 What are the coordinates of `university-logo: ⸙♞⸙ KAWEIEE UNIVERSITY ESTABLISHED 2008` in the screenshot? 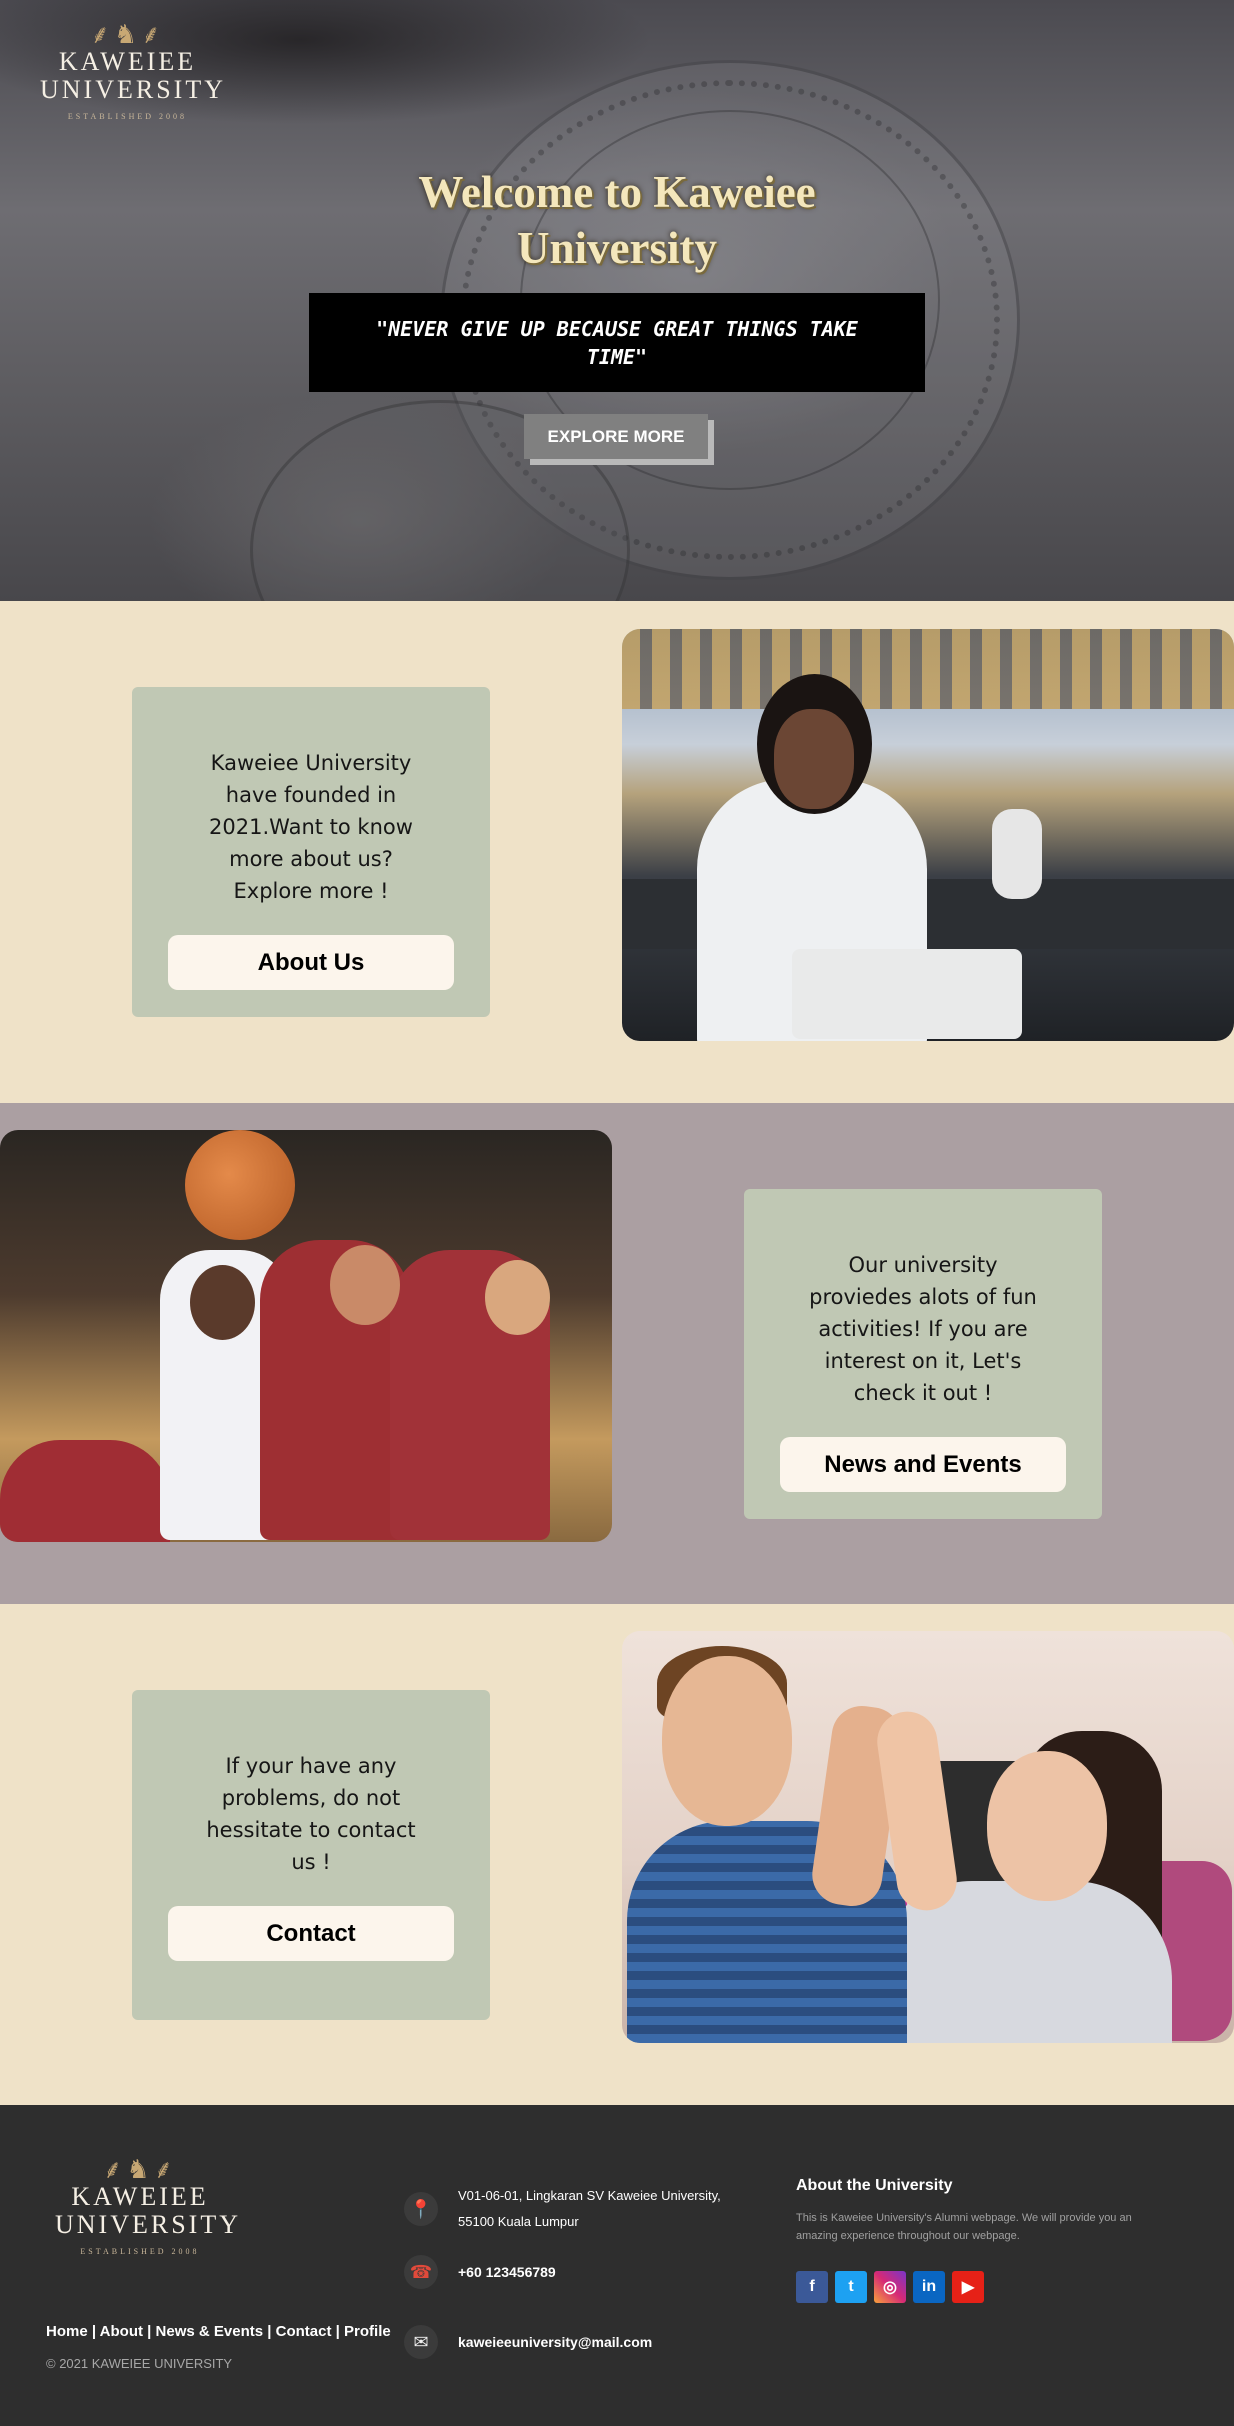 It's located at (133, 71).